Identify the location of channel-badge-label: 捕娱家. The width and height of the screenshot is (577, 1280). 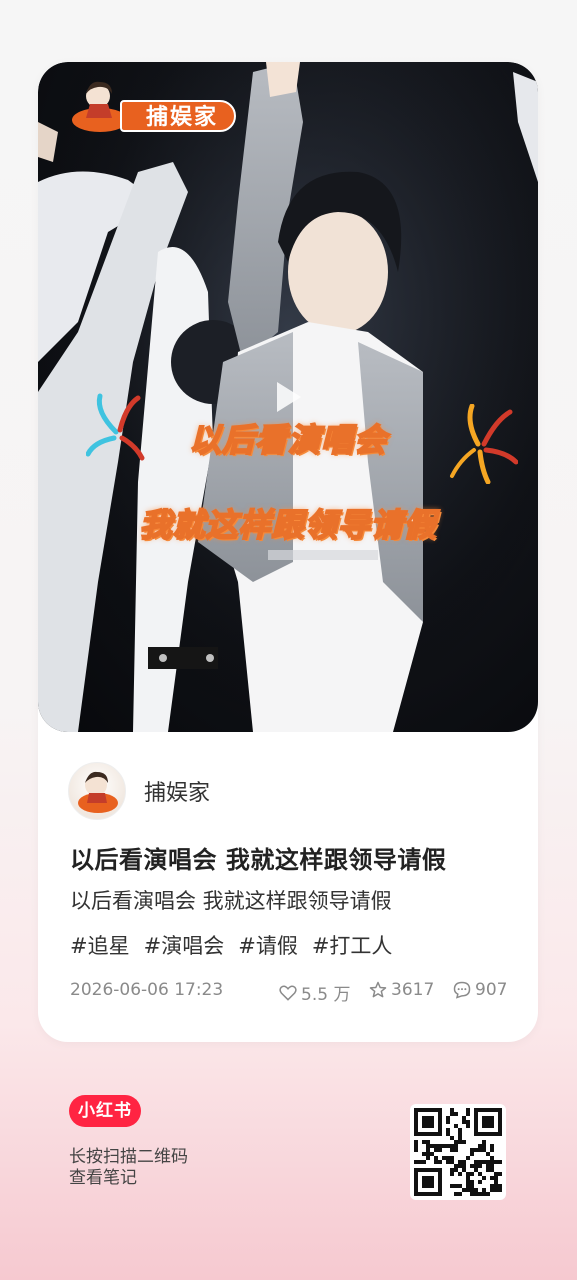
(178, 116).